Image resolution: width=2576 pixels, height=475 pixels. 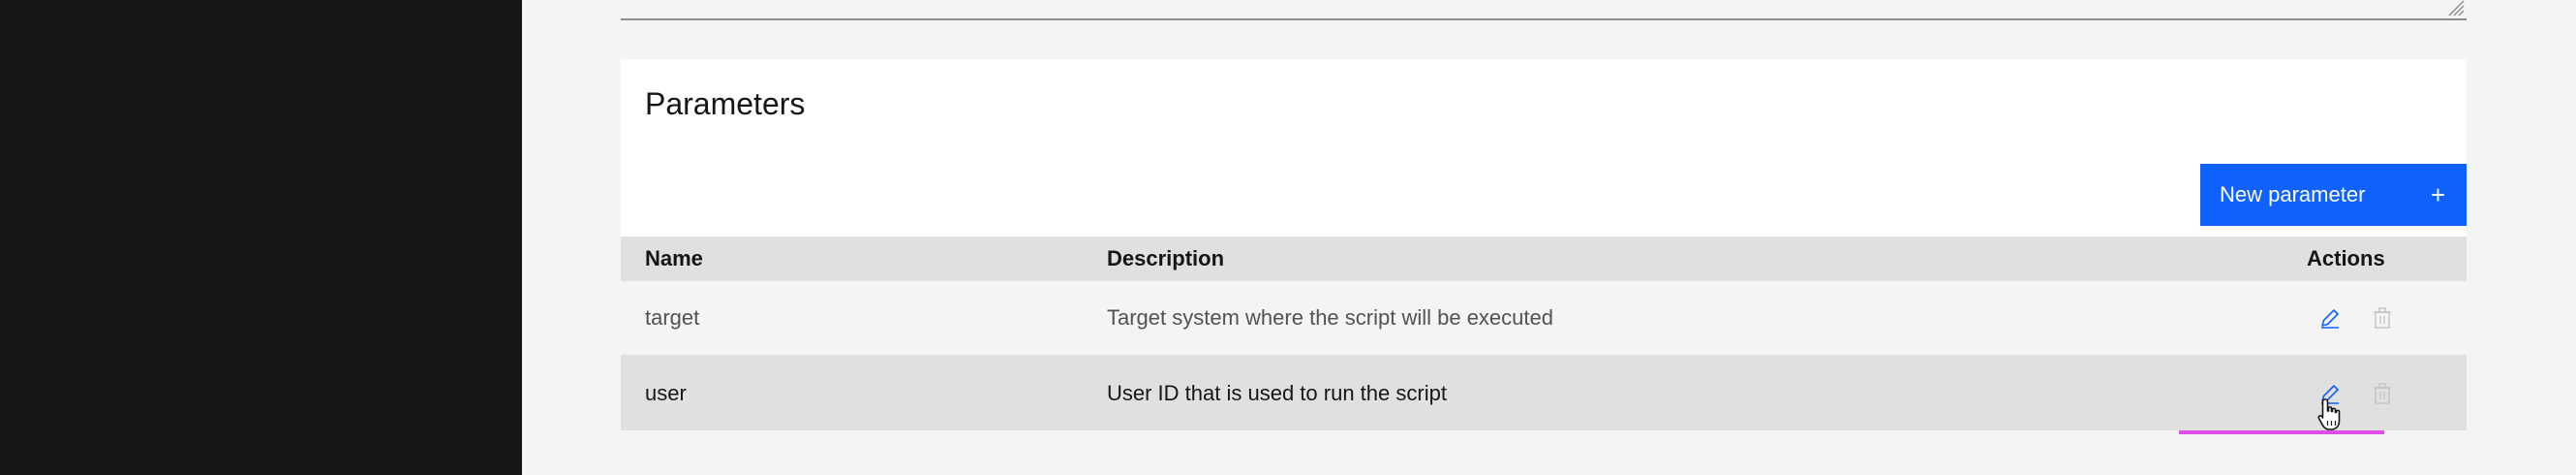 I want to click on parameters-title: Parameters, so click(x=725, y=104).